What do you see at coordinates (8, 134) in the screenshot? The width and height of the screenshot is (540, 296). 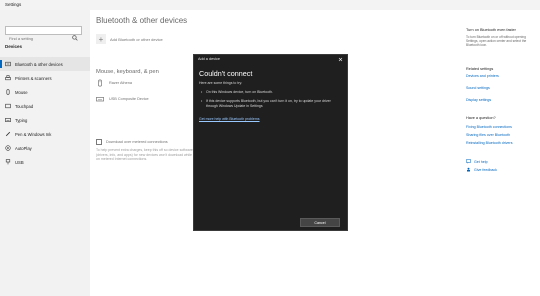 I see `pen-icon` at bounding box center [8, 134].